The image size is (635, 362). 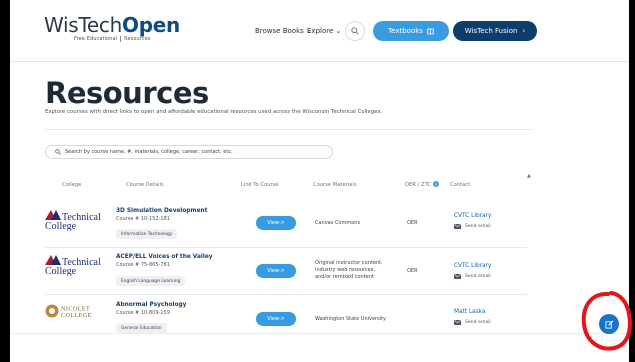 What do you see at coordinates (324, 31) in the screenshot?
I see `nav-explore: Explore ⌄` at bounding box center [324, 31].